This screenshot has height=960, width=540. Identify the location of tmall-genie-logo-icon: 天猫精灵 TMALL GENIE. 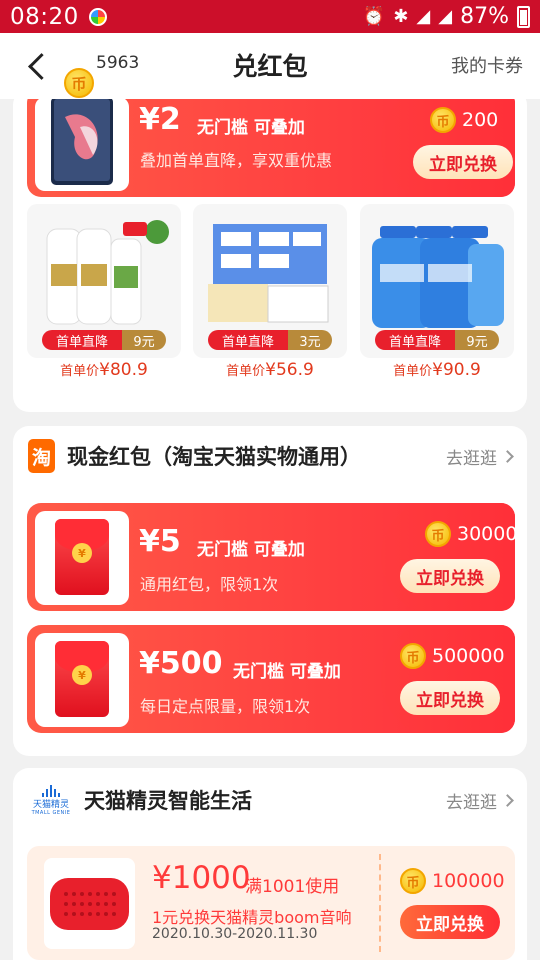
(51, 800).